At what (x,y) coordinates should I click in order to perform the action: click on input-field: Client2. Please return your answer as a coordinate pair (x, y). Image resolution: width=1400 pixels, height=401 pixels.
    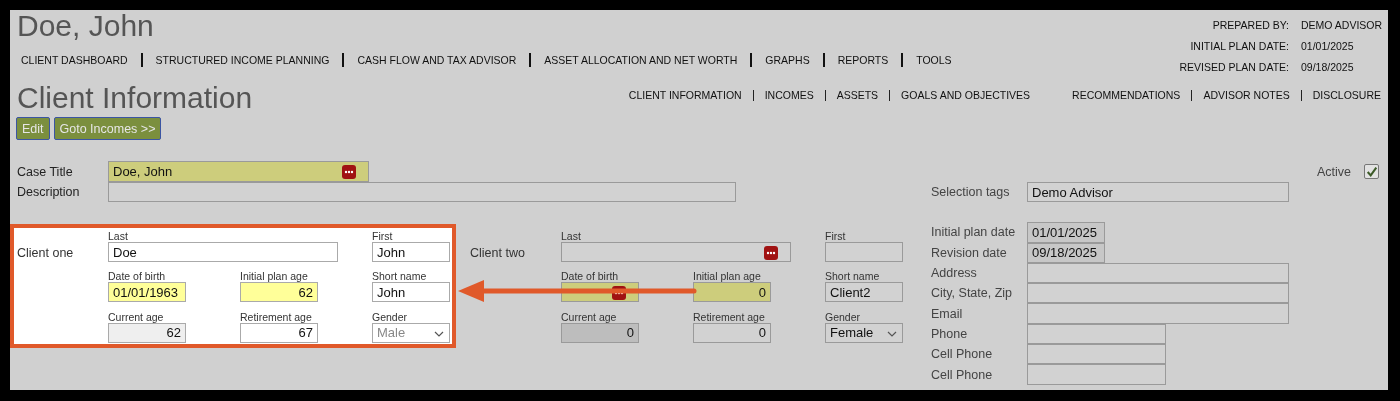
    Looking at the image, I should click on (864, 292).